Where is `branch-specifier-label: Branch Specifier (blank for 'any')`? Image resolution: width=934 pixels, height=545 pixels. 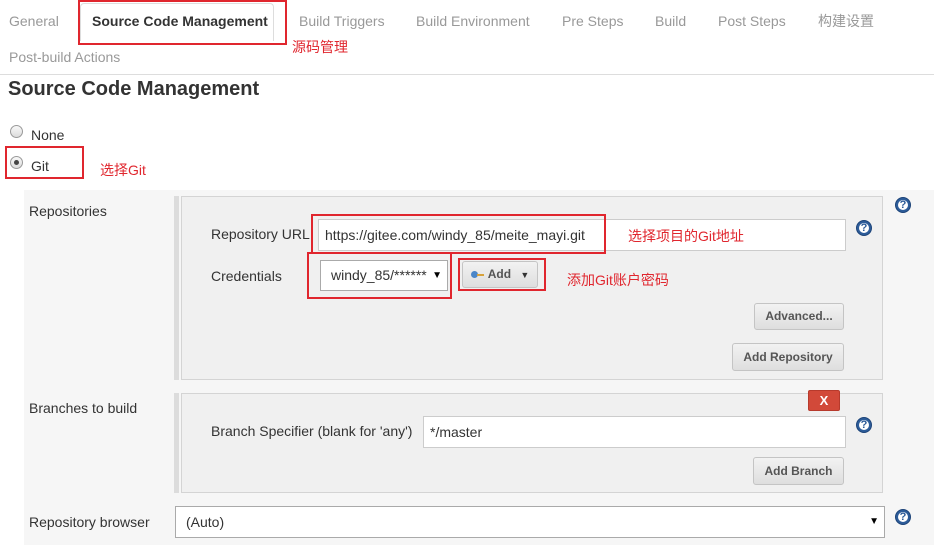
branch-specifier-label: Branch Specifier (blank for 'any') is located at coordinates (312, 431).